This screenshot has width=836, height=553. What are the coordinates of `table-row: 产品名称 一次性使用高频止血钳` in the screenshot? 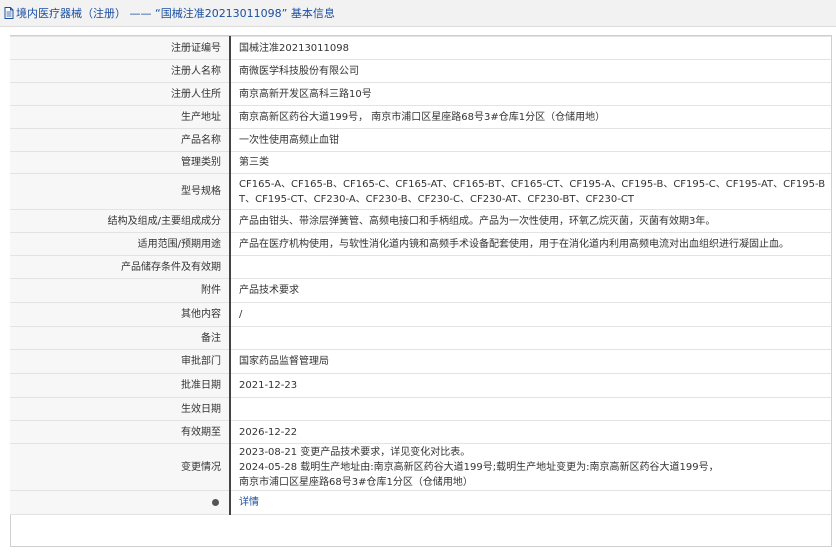 It's located at (420, 140).